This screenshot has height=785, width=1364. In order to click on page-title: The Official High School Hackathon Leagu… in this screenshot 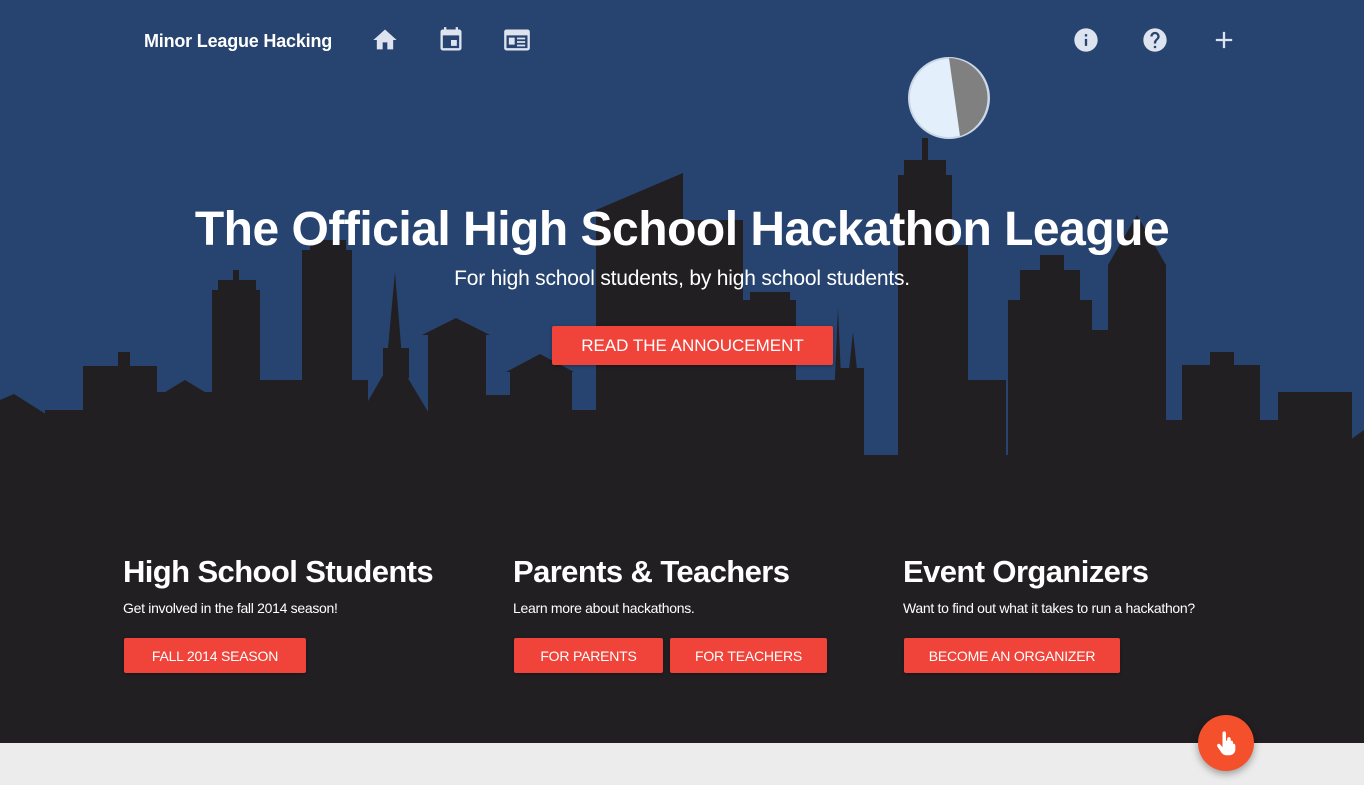, I will do `click(682, 229)`.